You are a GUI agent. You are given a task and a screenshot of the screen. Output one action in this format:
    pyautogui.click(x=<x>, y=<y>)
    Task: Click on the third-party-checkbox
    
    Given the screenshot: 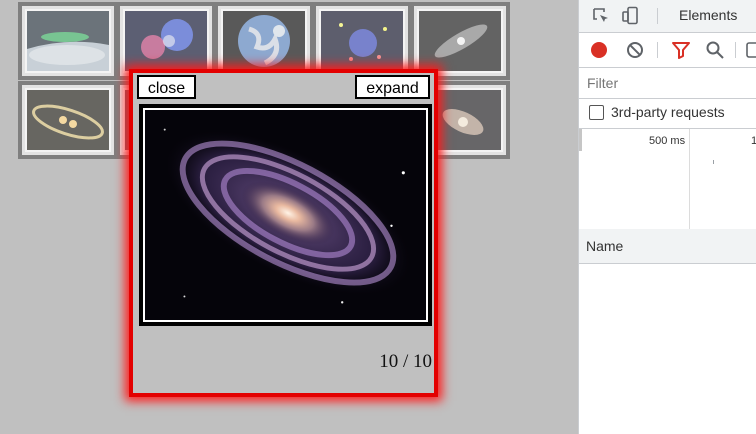 What is the action you would take?
    pyautogui.click(x=596, y=112)
    